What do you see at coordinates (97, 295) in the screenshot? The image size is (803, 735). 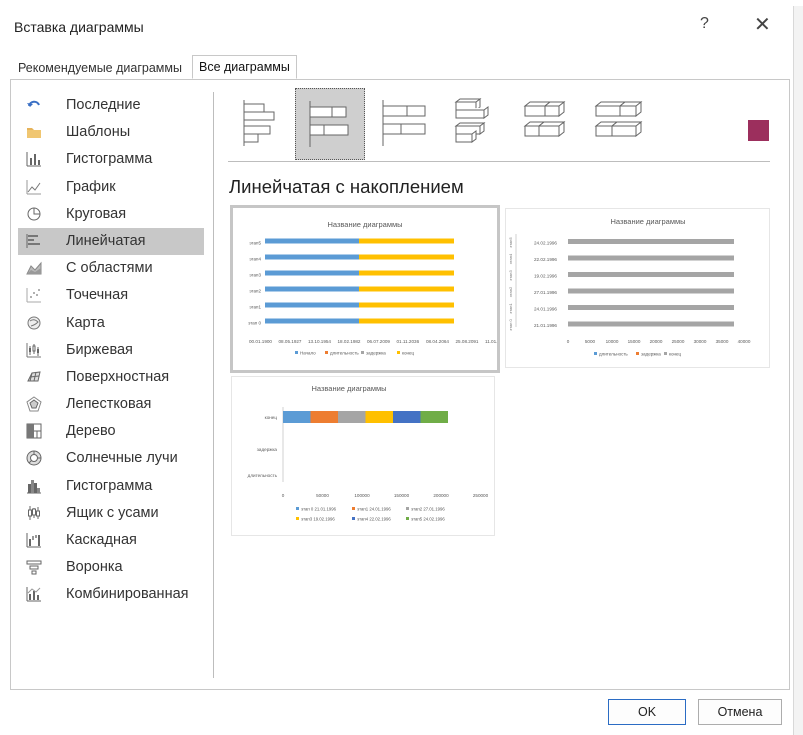 I see `sidebar-item-label: Точечная` at bounding box center [97, 295].